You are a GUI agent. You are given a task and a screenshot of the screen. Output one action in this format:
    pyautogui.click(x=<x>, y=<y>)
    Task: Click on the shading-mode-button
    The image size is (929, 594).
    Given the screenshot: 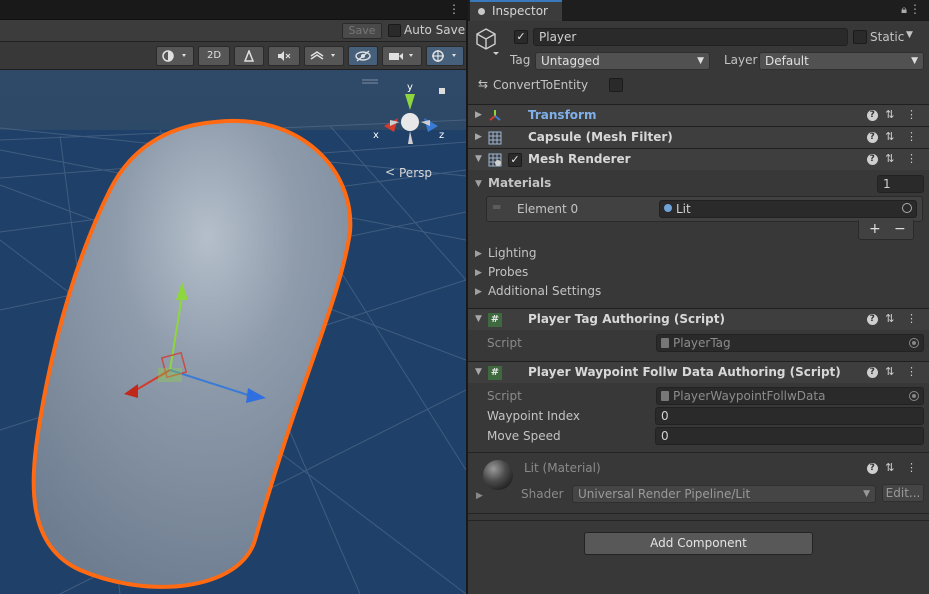 What is the action you would take?
    pyautogui.click(x=175, y=56)
    